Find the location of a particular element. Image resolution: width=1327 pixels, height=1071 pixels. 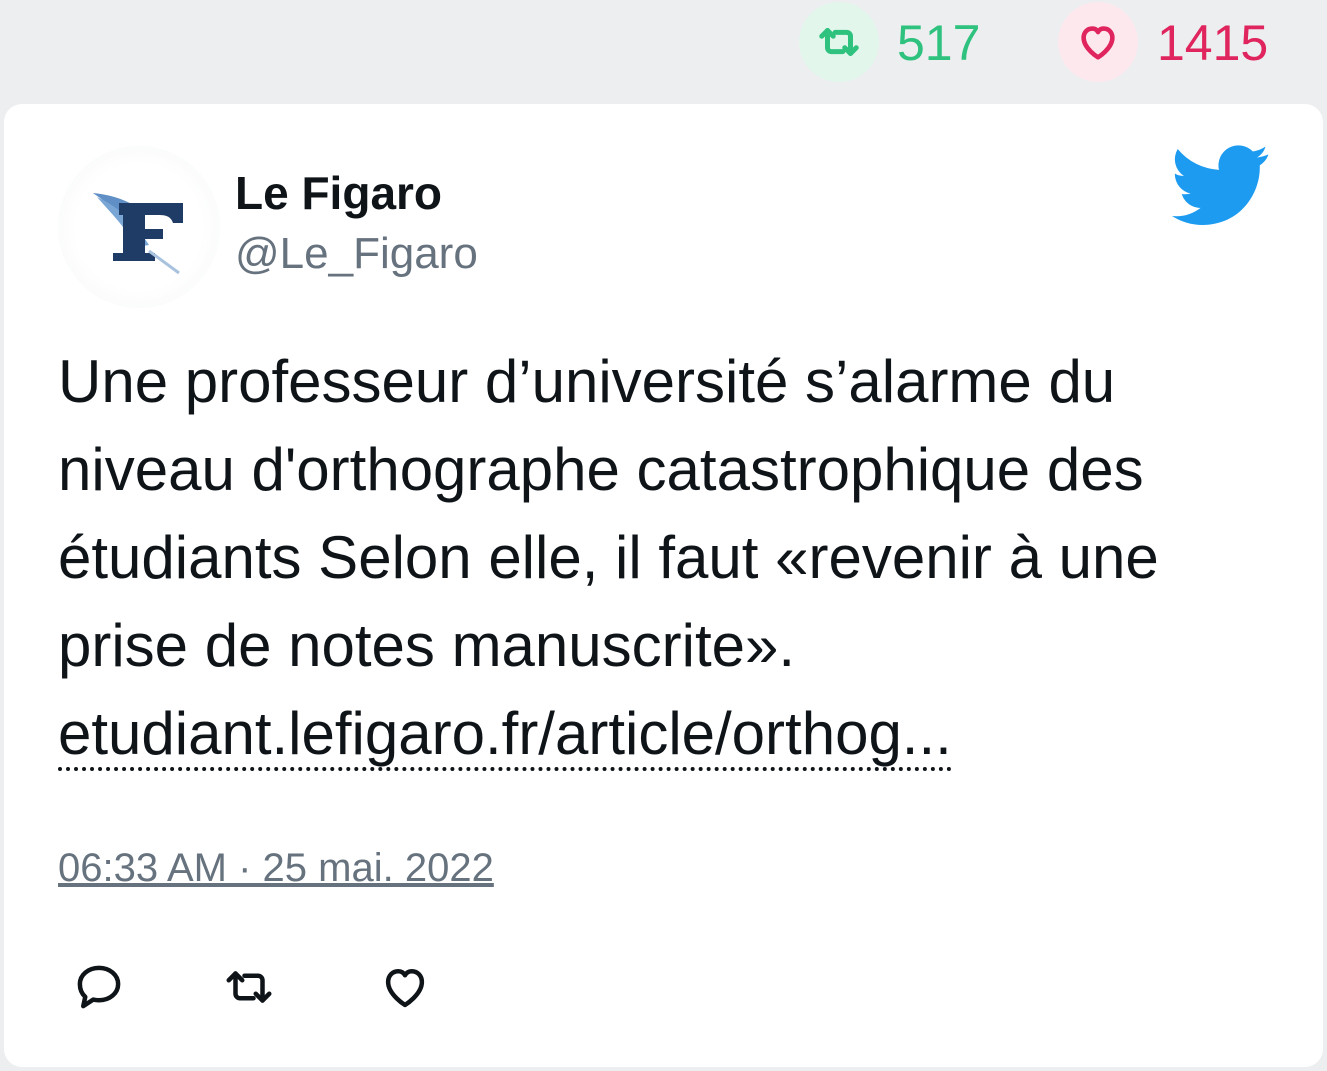

author-name: Le Figaro is located at coordinates (338, 193).